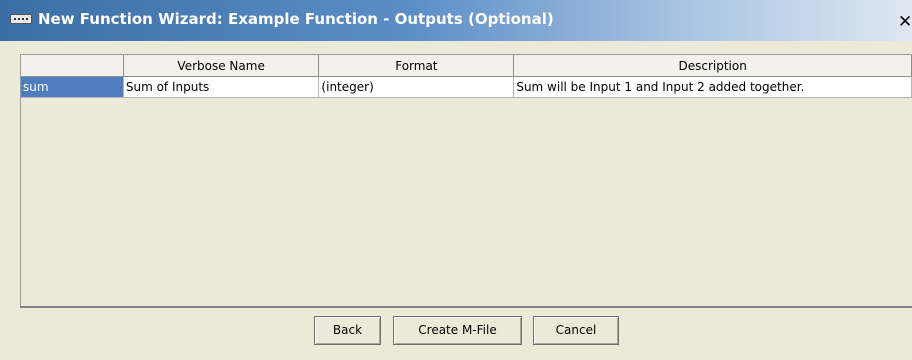 The width and height of the screenshot is (912, 360). What do you see at coordinates (72, 66) in the screenshot?
I see `column-header-name` at bounding box center [72, 66].